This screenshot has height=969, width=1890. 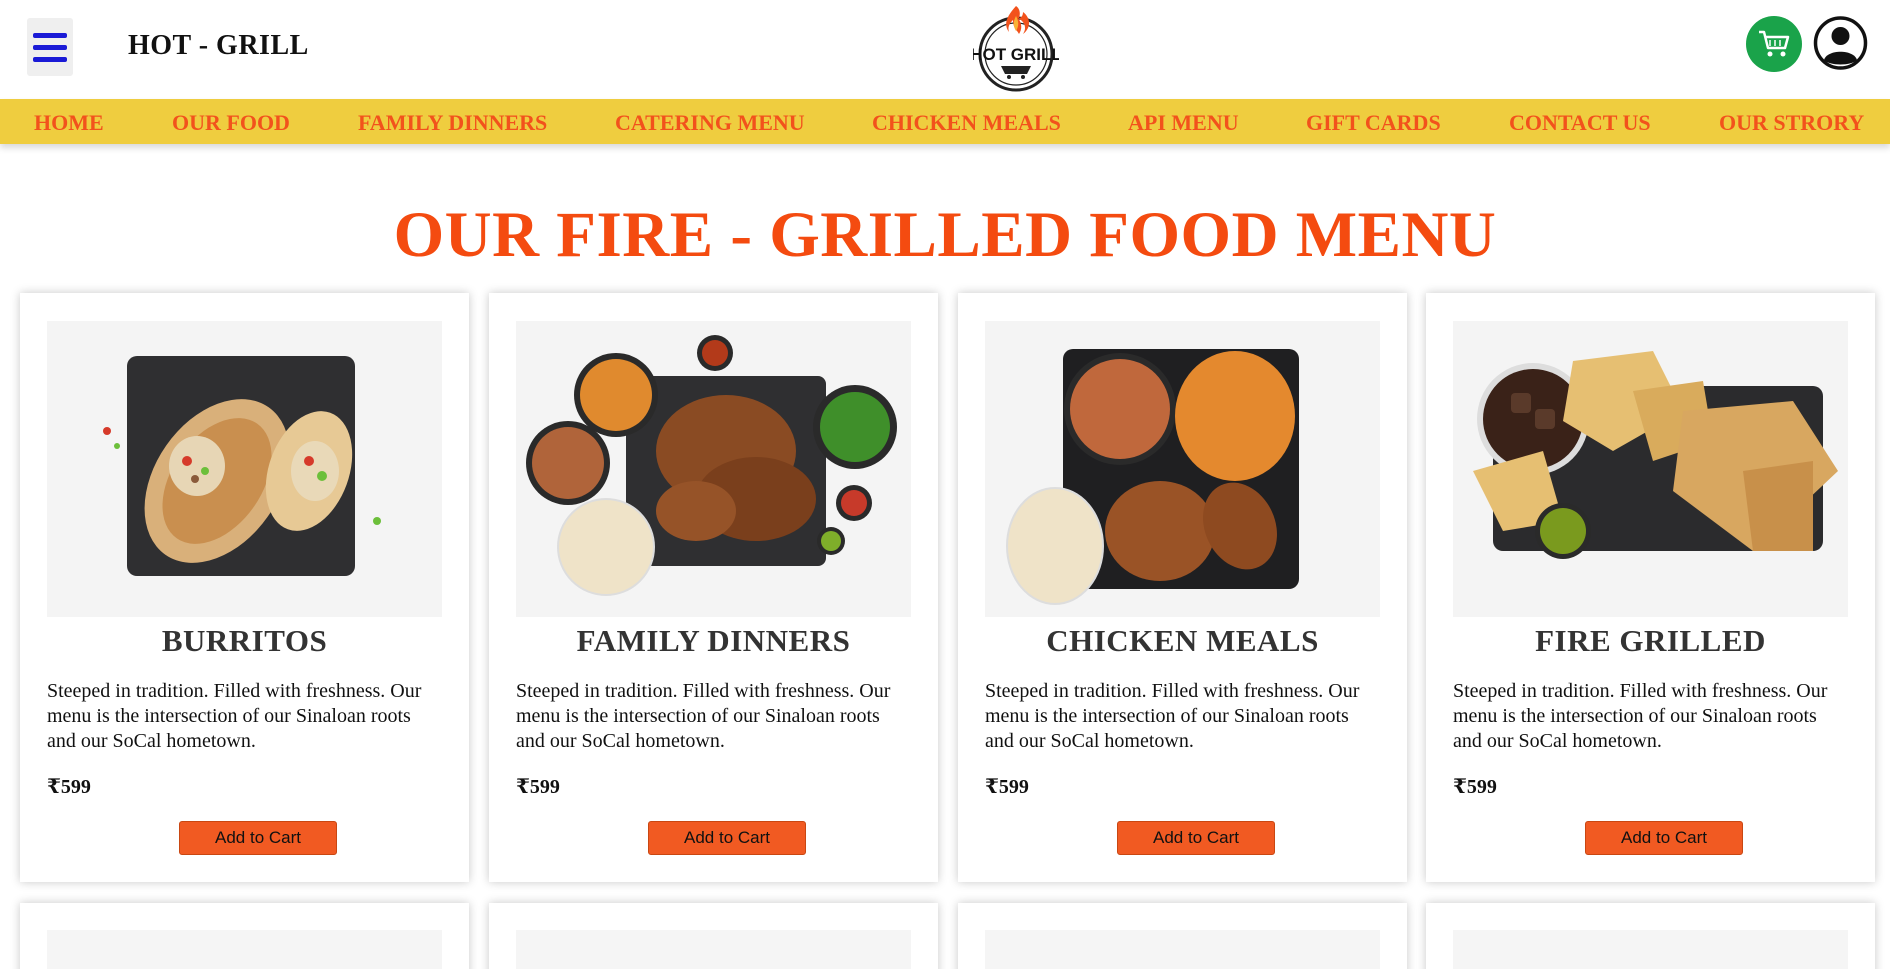 I want to click on card-title: FIRE GRILLED, so click(x=1650, y=640).